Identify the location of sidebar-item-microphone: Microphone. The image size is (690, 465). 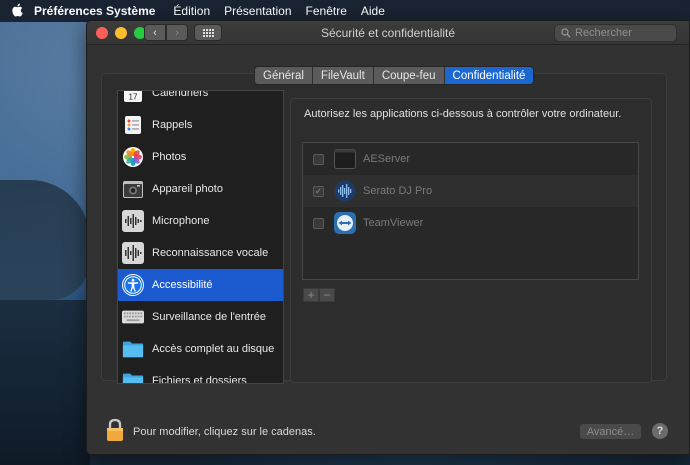
(200, 221).